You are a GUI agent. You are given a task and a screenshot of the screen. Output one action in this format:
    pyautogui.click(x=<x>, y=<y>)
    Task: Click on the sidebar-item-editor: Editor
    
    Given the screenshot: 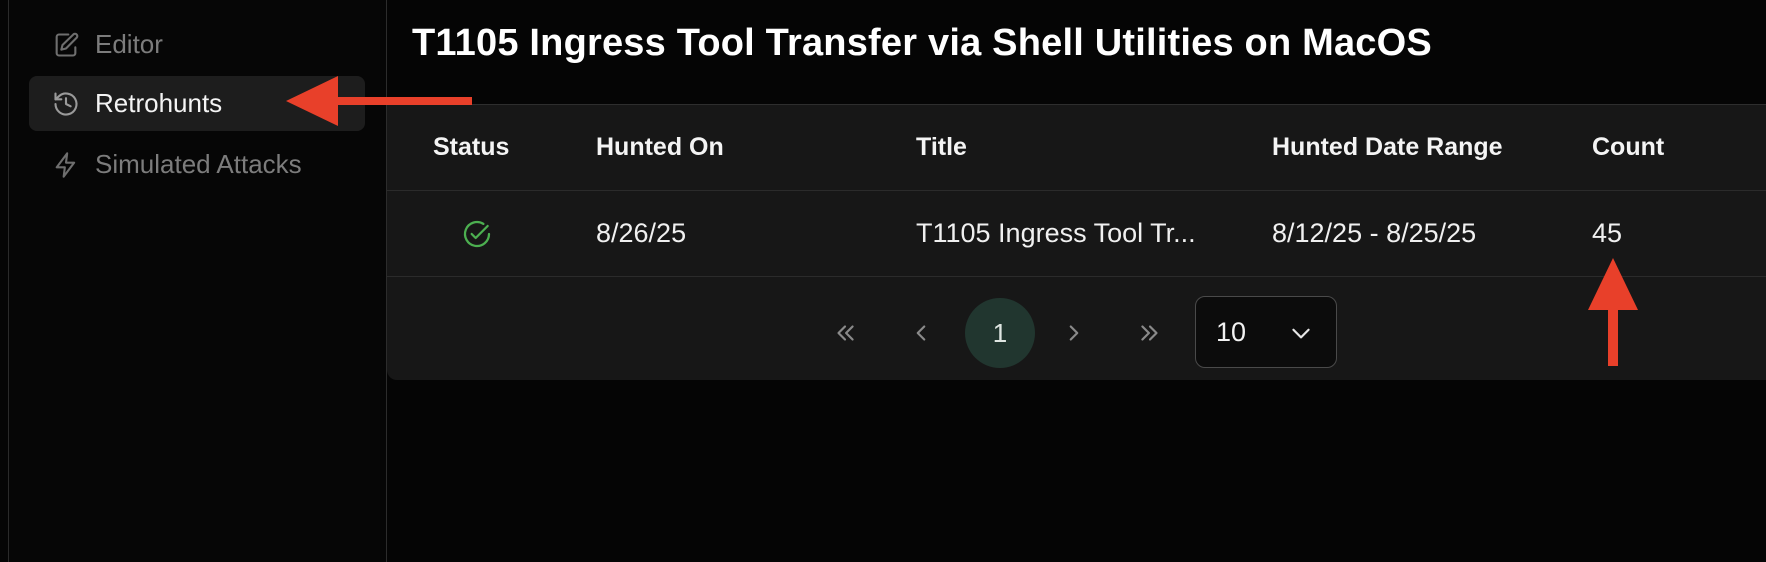 What is the action you would take?
    pyautogui.click(x=197, y=44)
    